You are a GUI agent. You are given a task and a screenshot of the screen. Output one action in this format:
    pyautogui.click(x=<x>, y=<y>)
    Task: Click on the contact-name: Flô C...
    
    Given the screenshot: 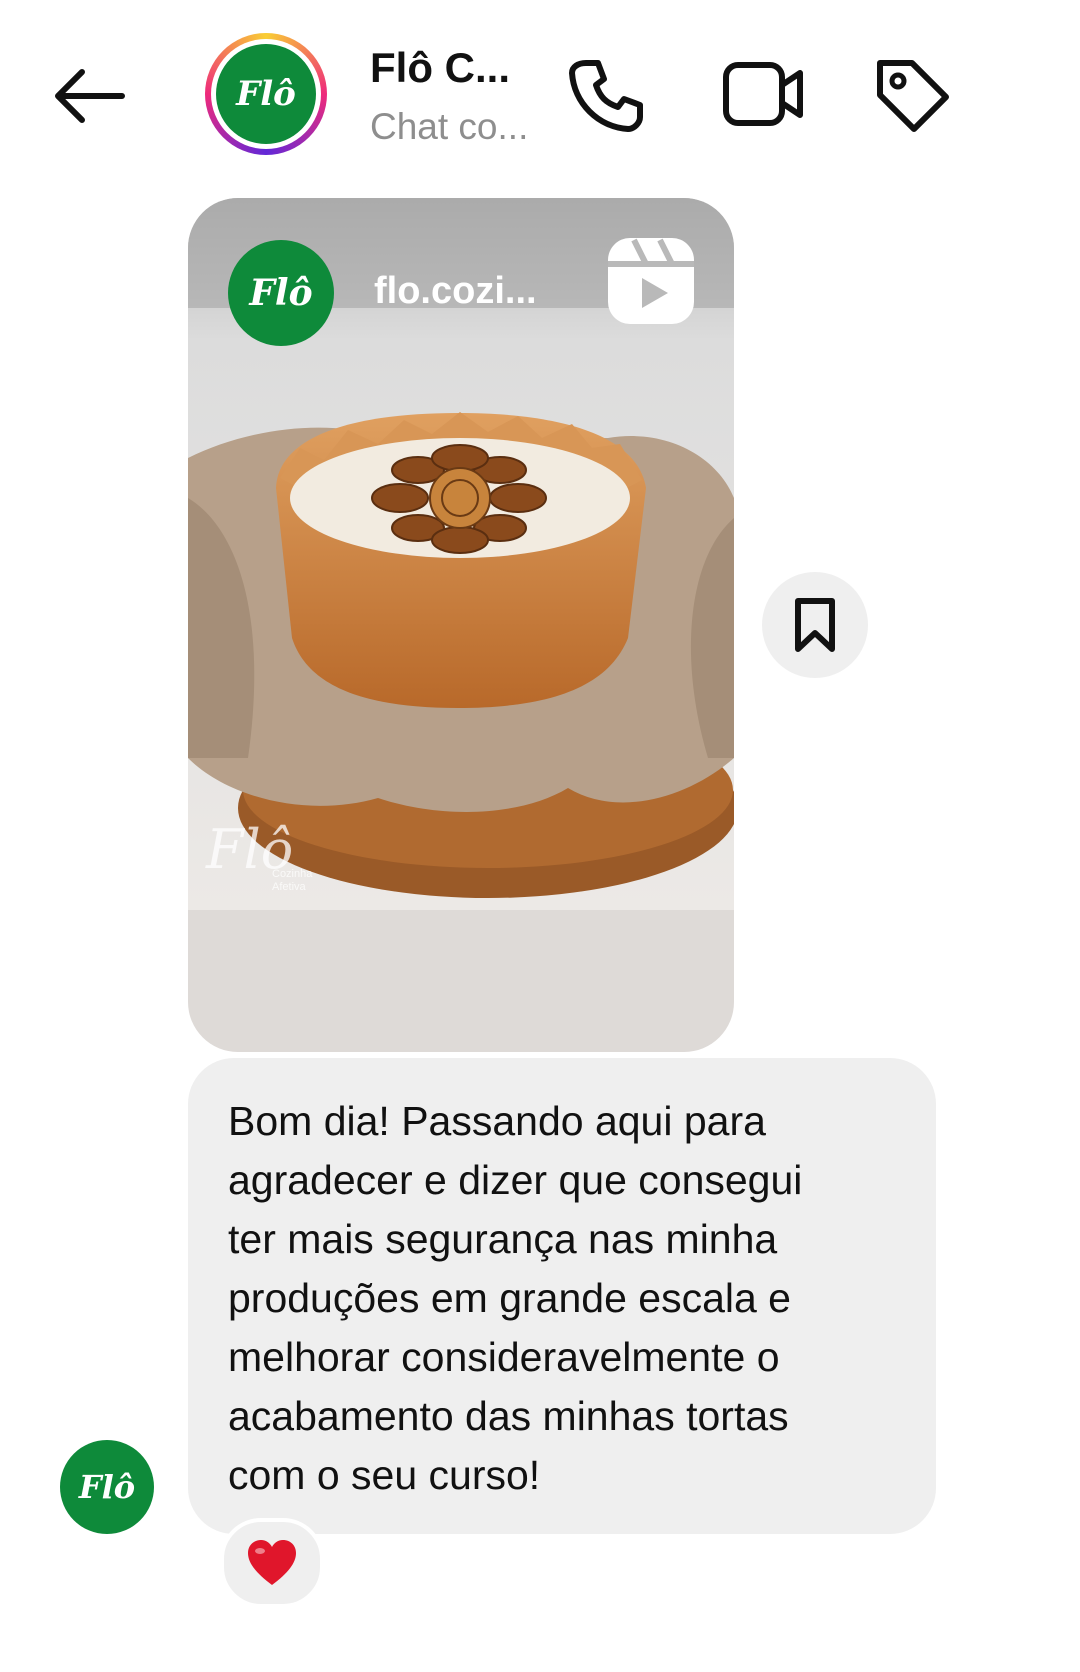 What is the action you would take?
    pyautogui.click(x=440, y=68)
    